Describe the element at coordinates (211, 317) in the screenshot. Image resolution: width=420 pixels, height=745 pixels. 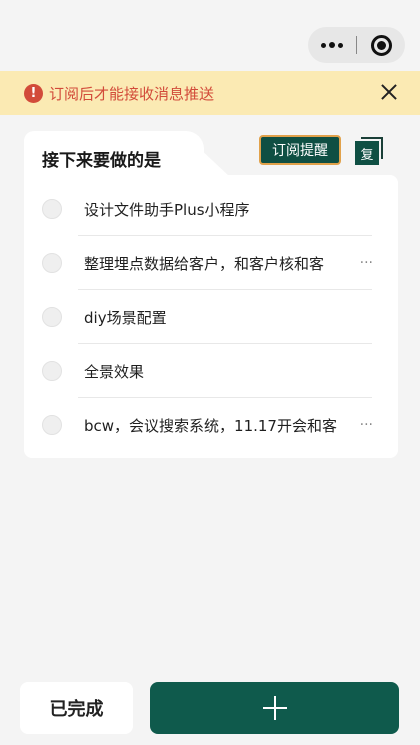
I see `todo-item: diy场景配置` at that location.